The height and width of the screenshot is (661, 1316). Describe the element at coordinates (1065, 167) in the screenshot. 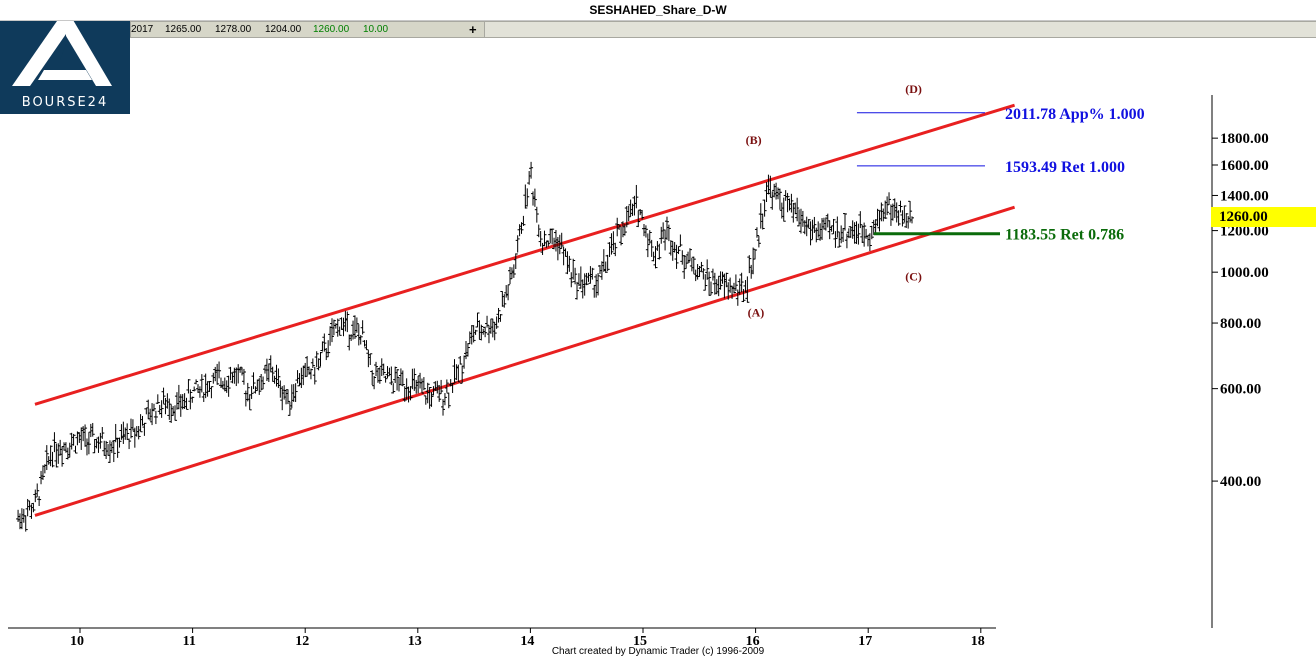

I see `level-label: 1593.49 Ret 1.000` at that location.